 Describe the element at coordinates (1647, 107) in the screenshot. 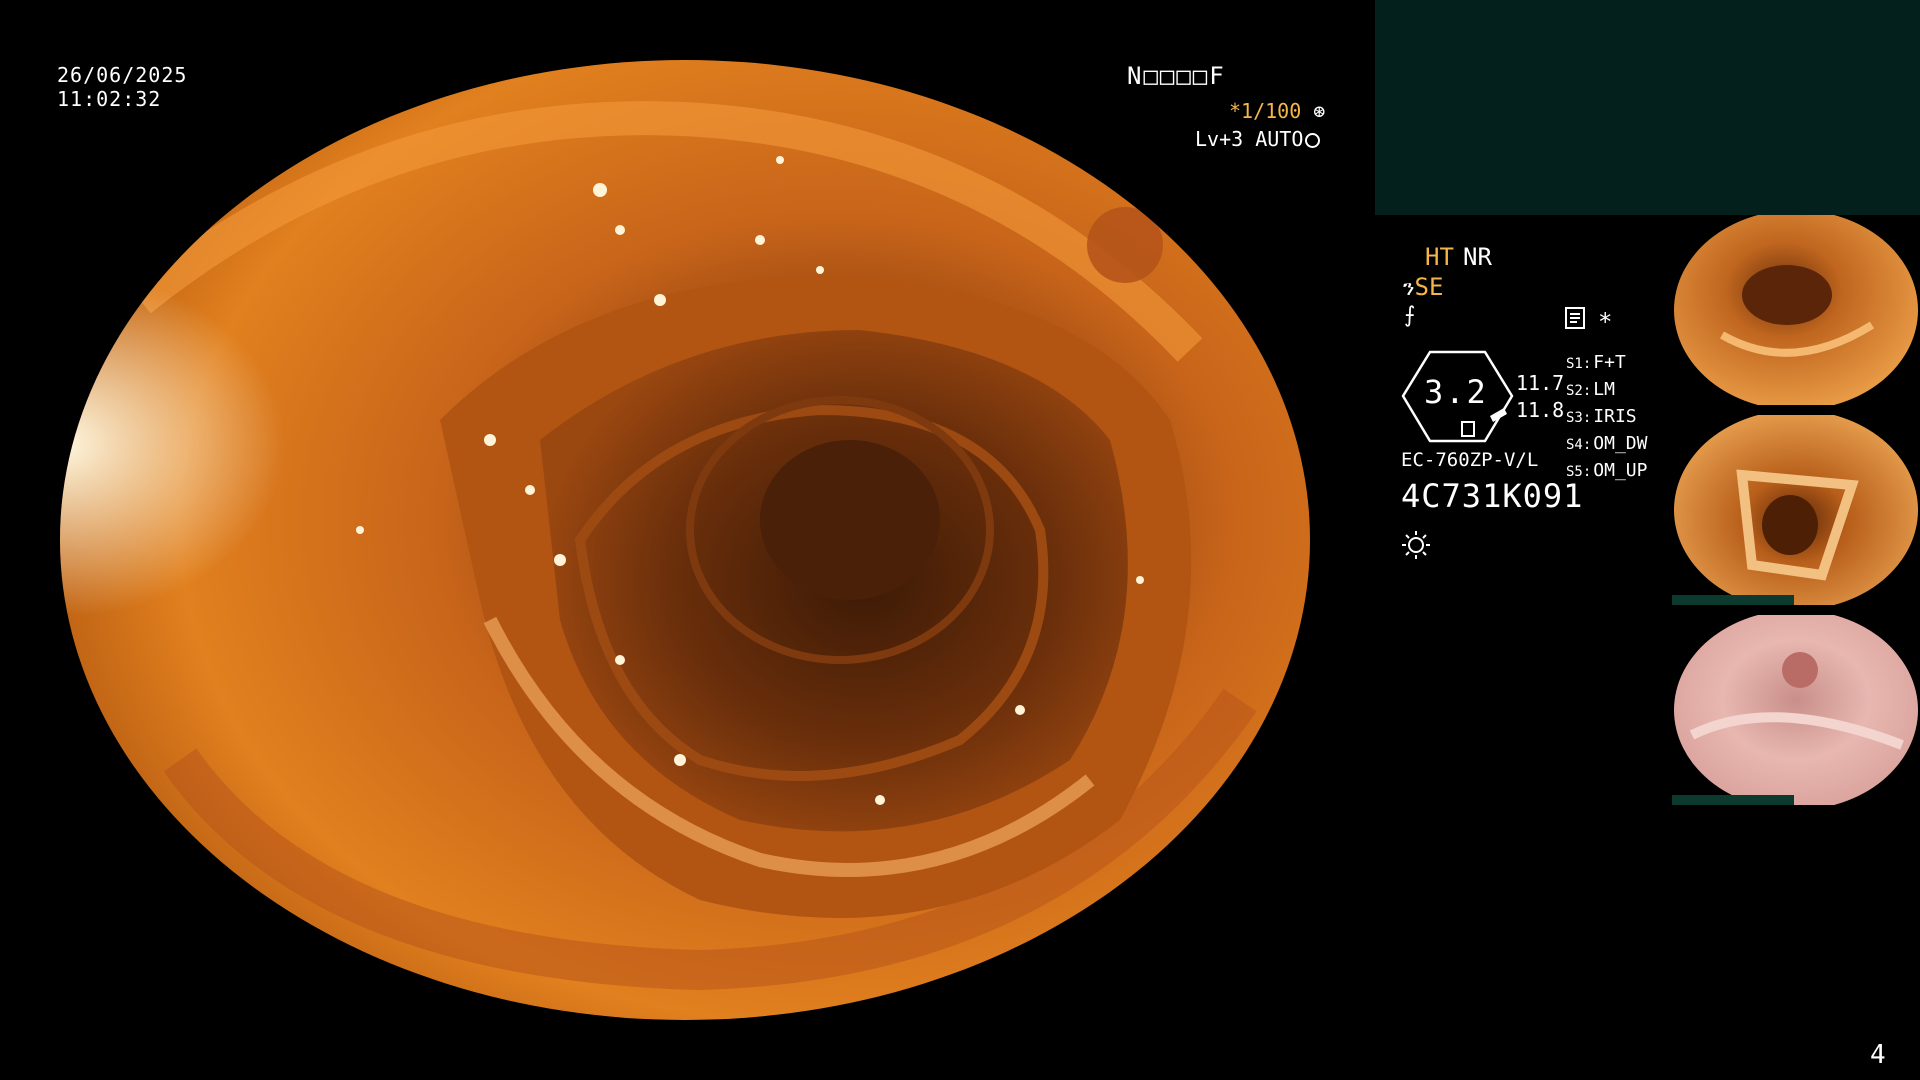

I see `info-panel-header` at that location.